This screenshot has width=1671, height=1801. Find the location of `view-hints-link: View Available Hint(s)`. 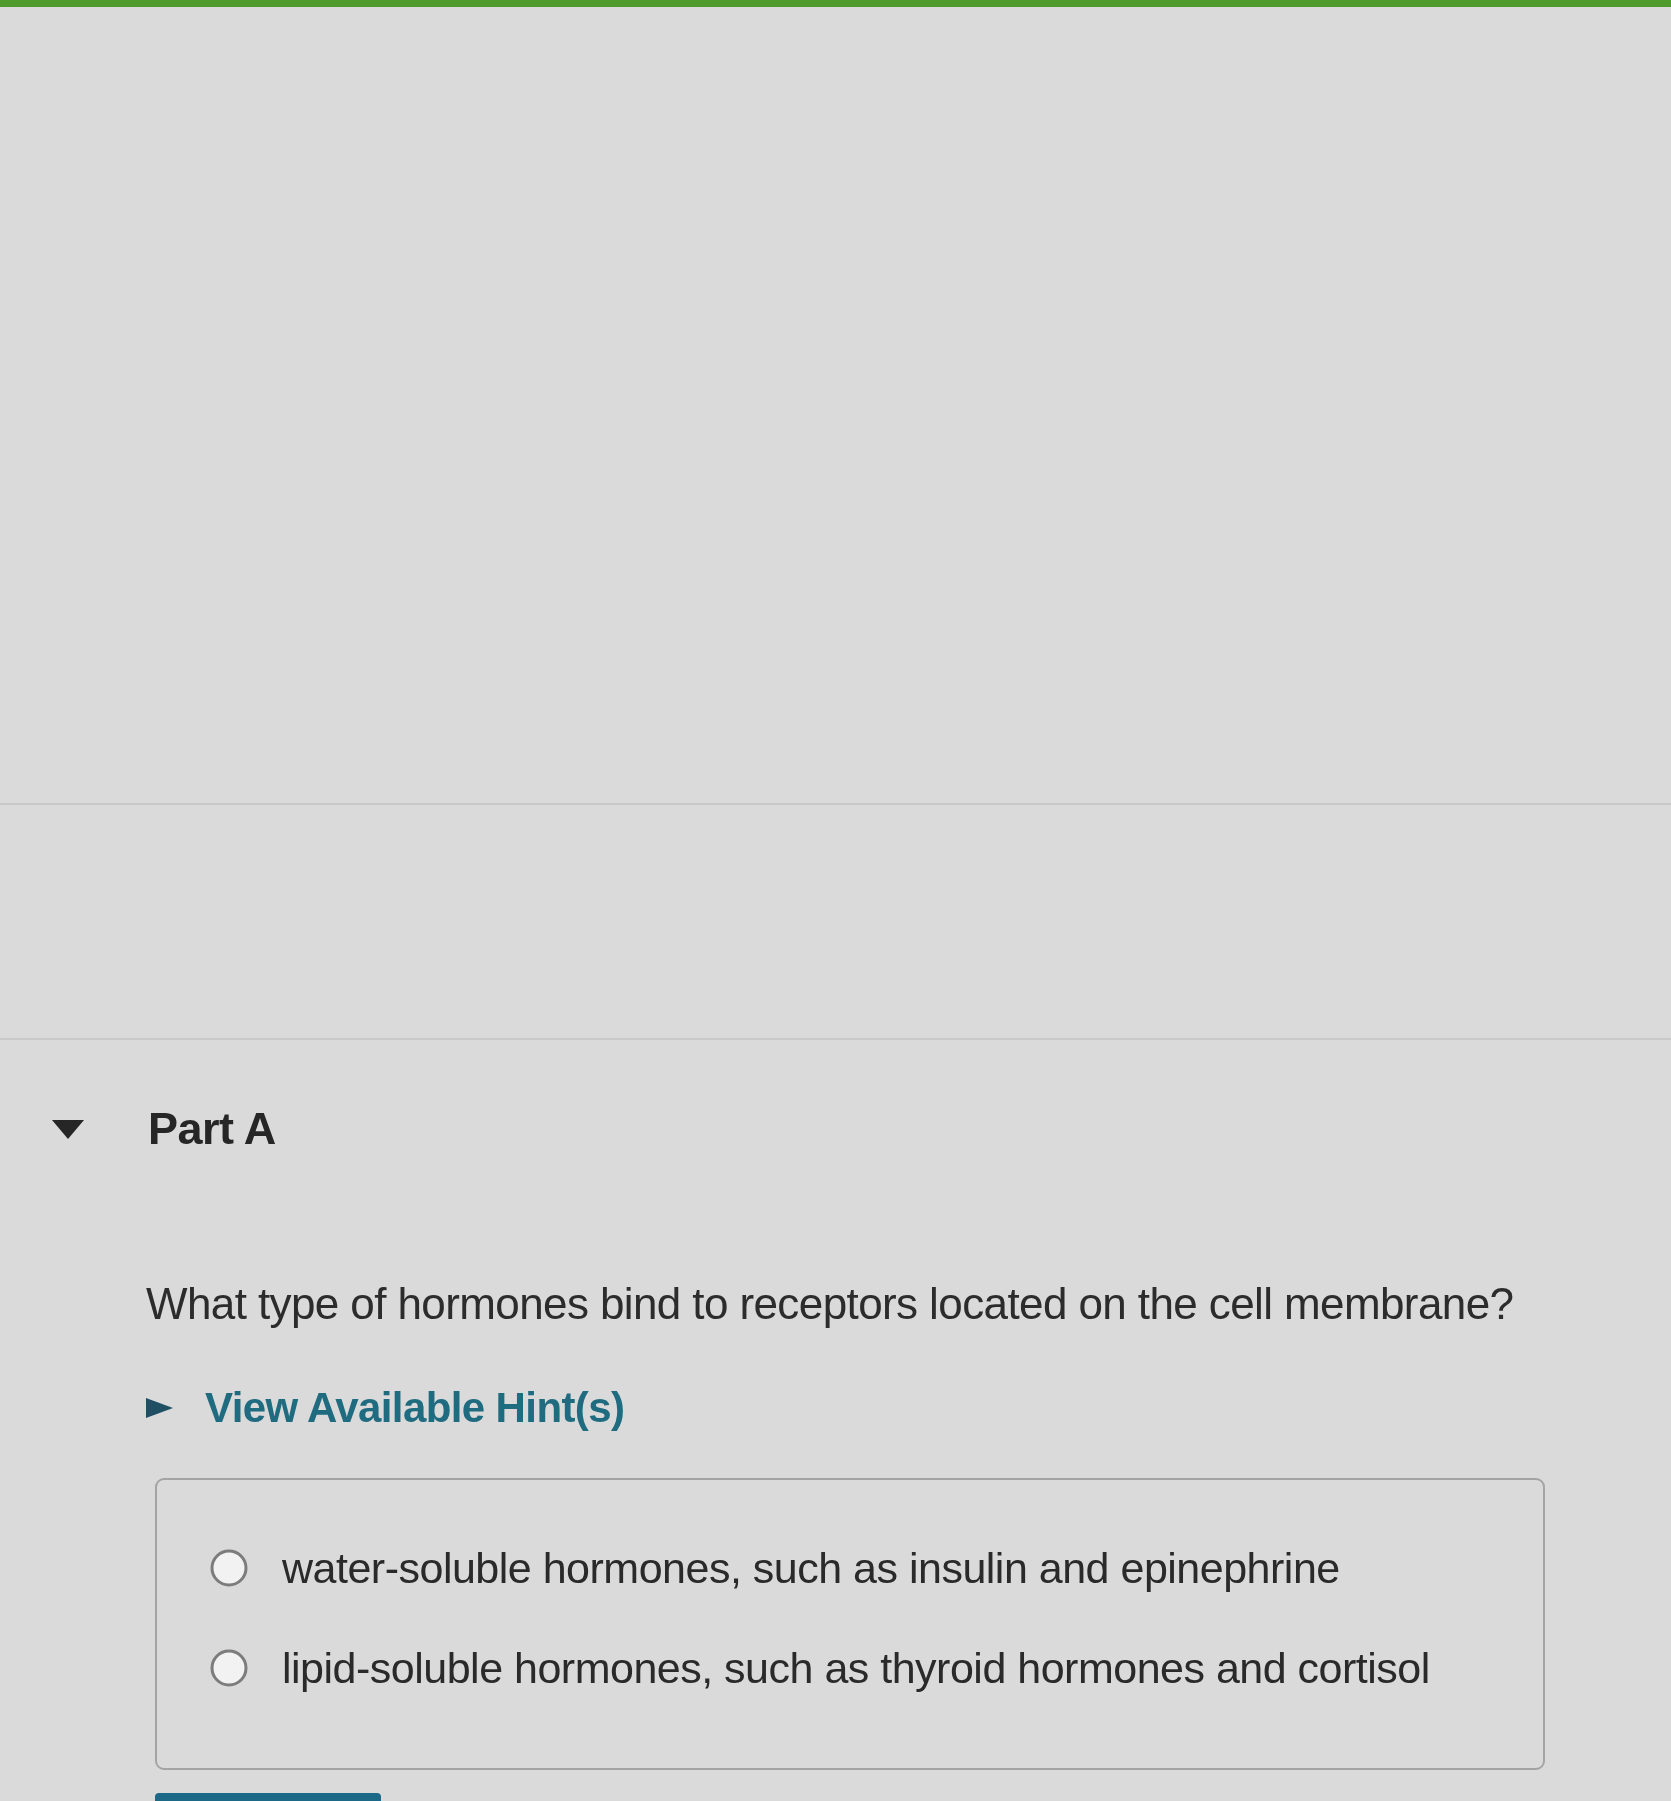

view-hints-link: View Available Hint(s) is located at coordinates (385, 1408).